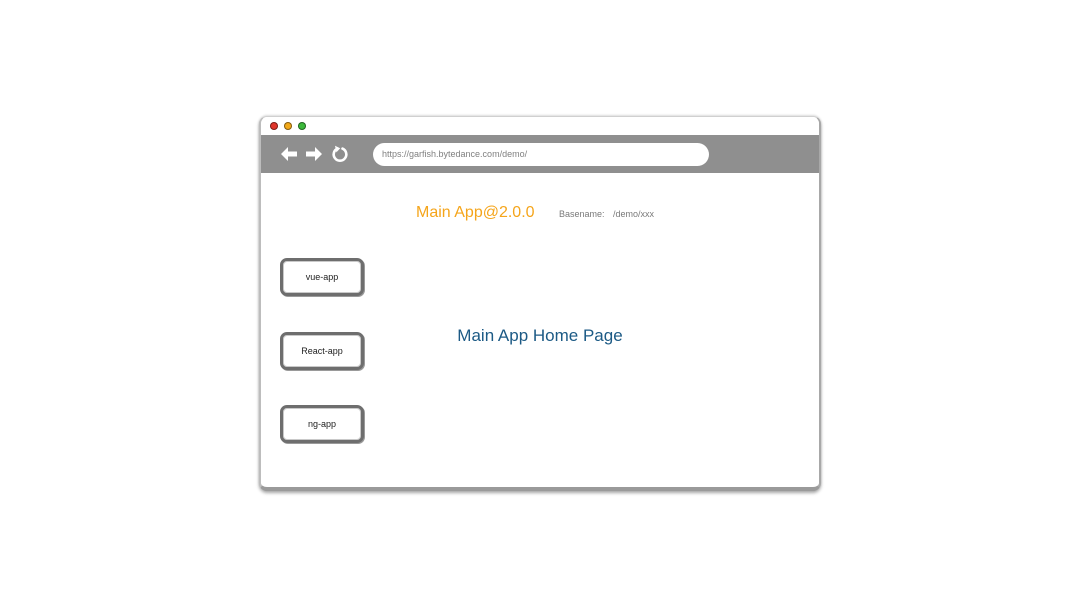 Image resolution: width=1080 pixels, height=608 pixels. What do you see at coordinates (475, 212) in the screenshot?
I see `app-title: Main App@2.0.0` at bounding box center [475, 212].